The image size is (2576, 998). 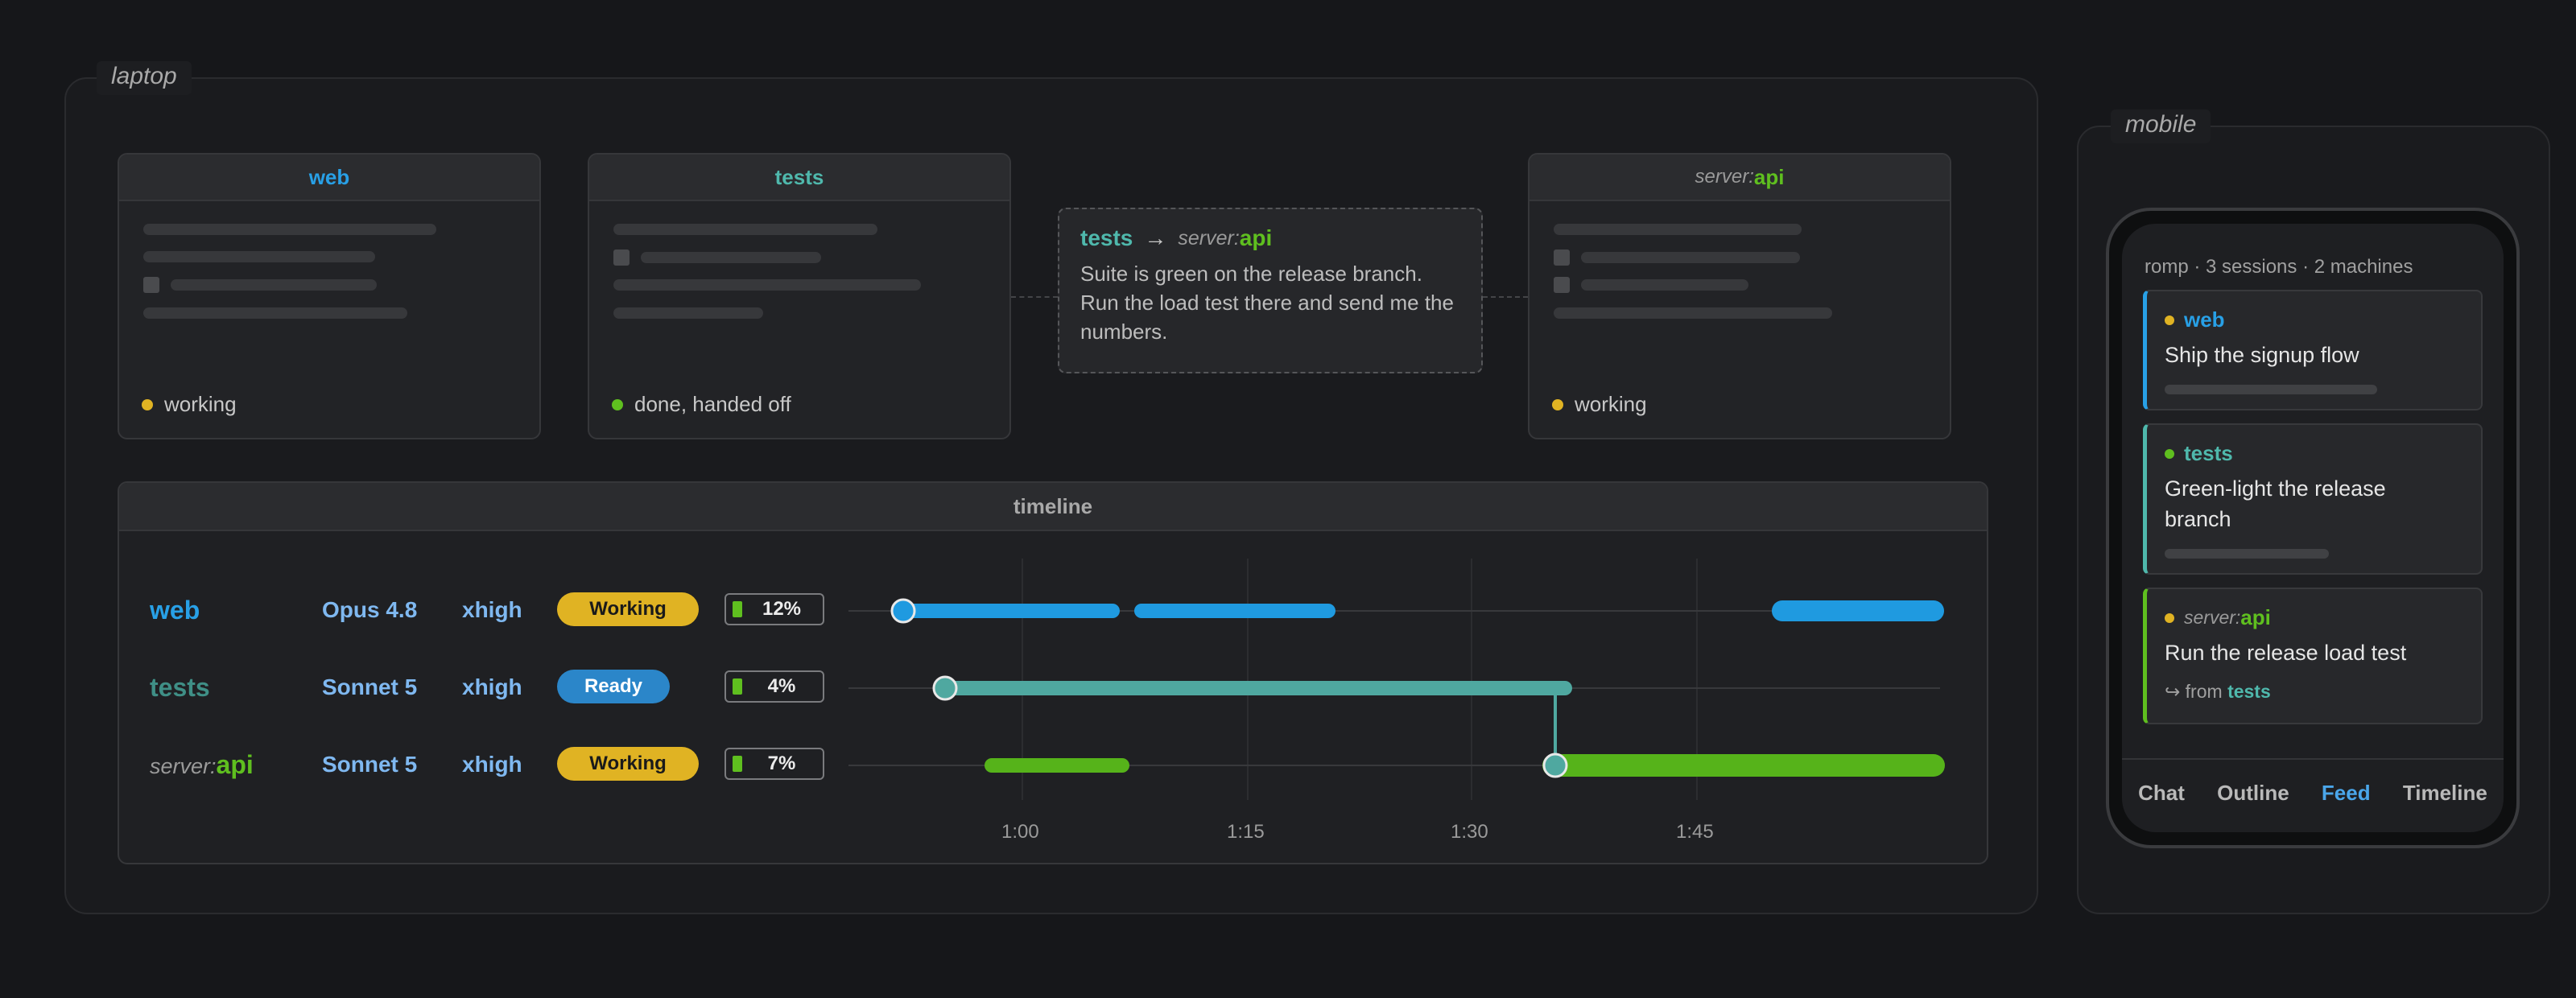 I want to click on handoff-connector-right, so click(x=1505, y=297).